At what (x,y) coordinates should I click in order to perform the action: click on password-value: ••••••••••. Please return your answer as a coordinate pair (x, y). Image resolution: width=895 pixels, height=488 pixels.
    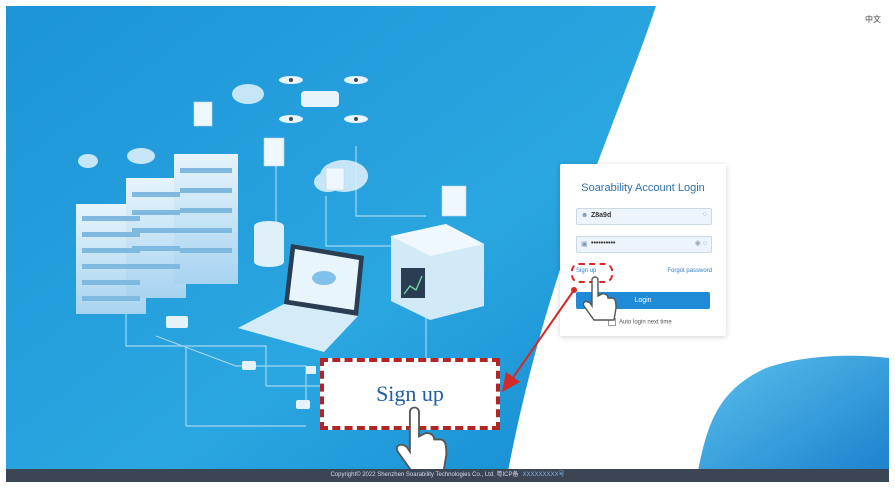
    Looking at the image, I should click on (603, 243).